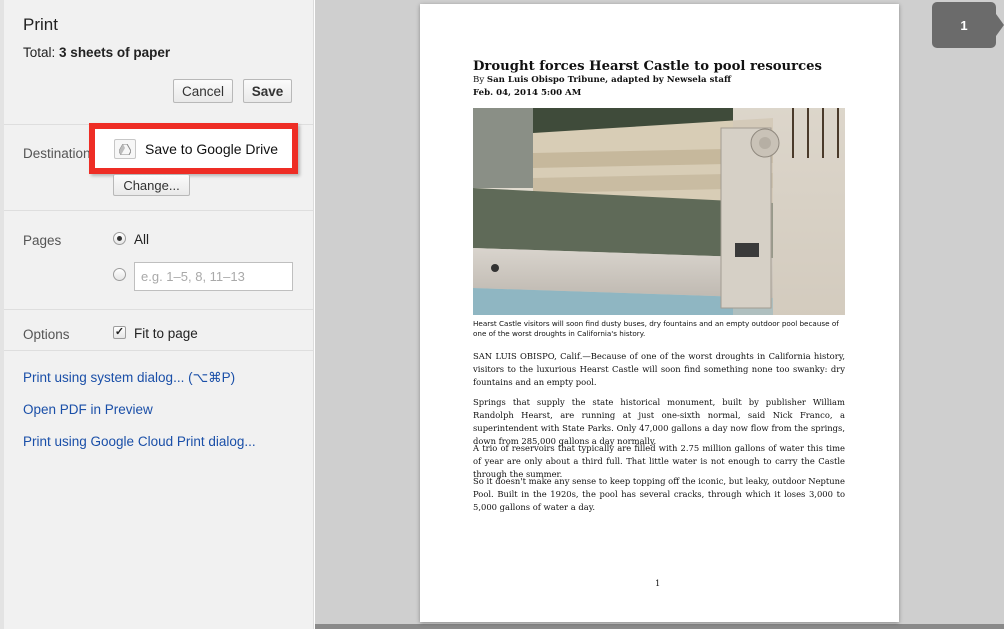 Image resolution: width=1004 pixels, height=629 pixels. What do you see at coordinates (1000, 25) in the screenshot?
I see `badge-pointer` at bounding box center [1000, 25].